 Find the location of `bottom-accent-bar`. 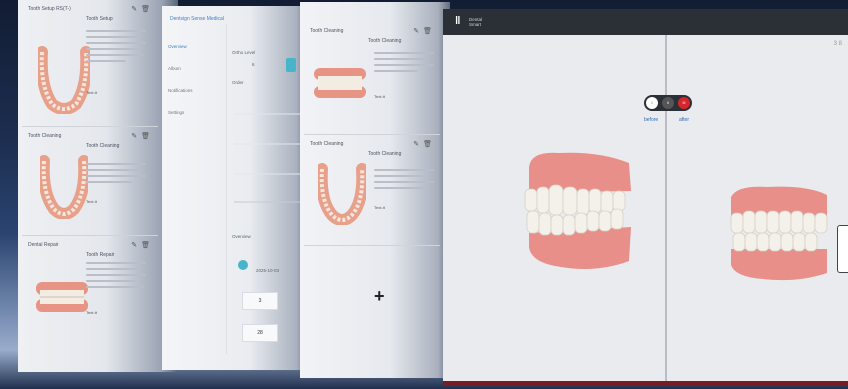

bottom-accent-bar is located at coordinates (645, 383).